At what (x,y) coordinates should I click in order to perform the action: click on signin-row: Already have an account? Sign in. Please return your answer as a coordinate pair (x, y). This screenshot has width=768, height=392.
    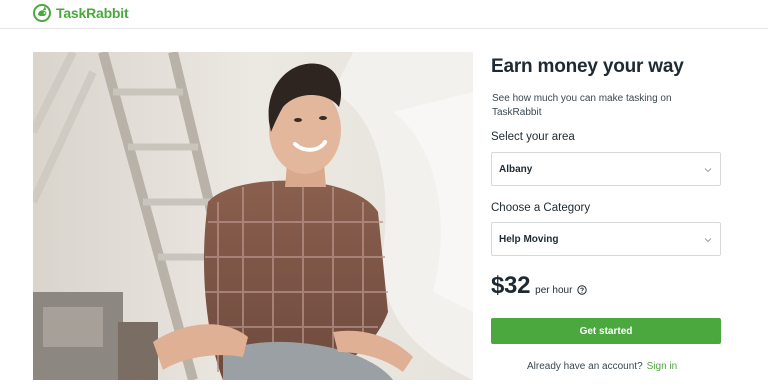
    Looking at the image, I should click on (602, 366).